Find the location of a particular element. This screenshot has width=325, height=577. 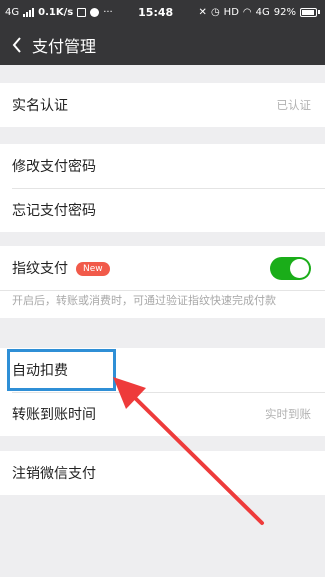

real-name-group: 实名认证 已认证 is located at coordinates (162, 105).